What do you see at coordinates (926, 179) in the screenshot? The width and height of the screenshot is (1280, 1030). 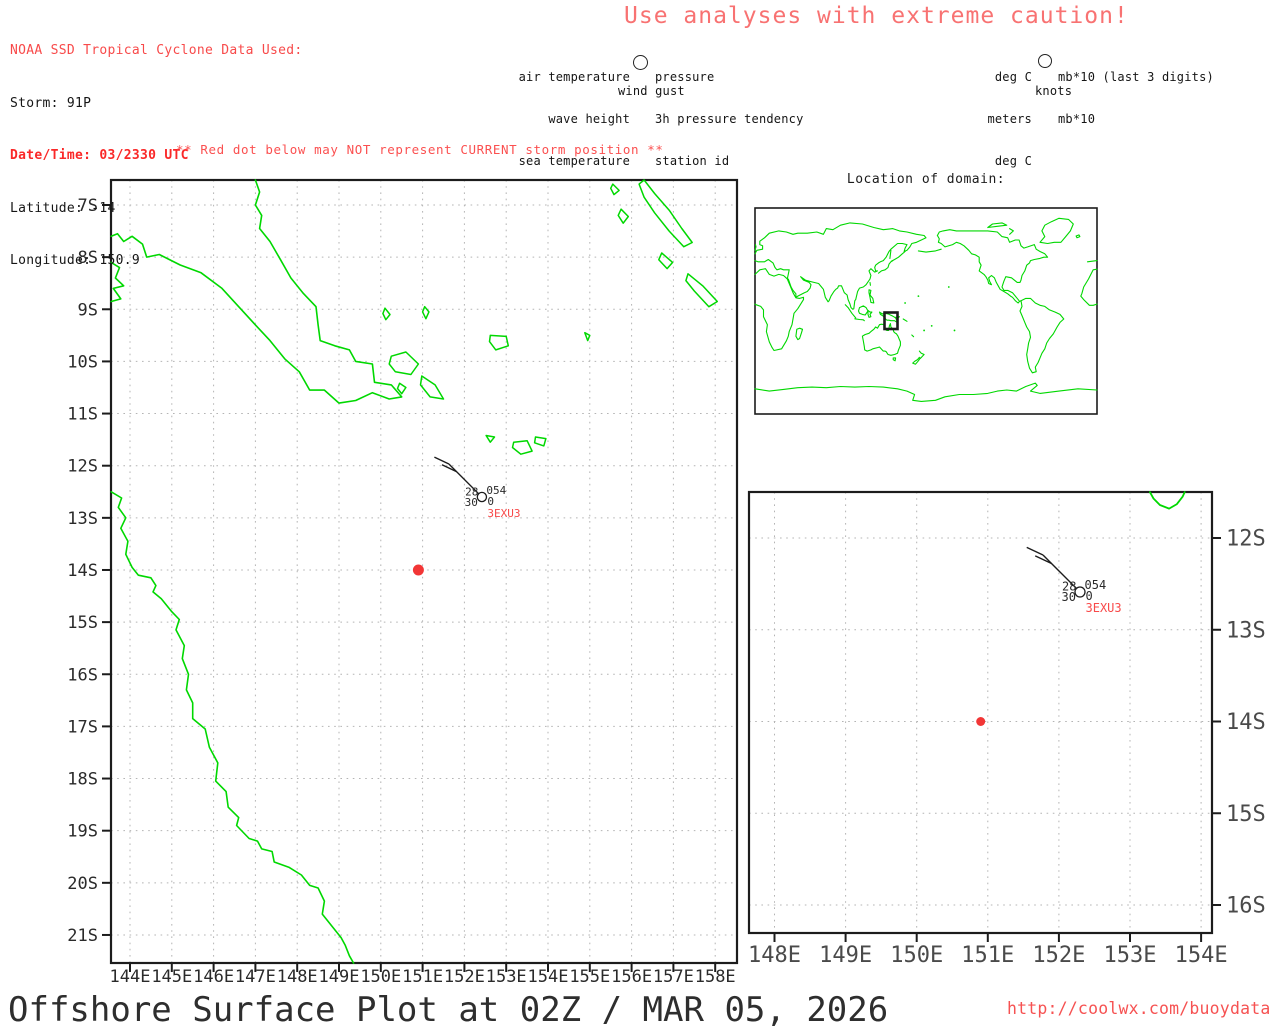 I see `inset-map-title: Location of domain:` at bounding box center [926, 179].